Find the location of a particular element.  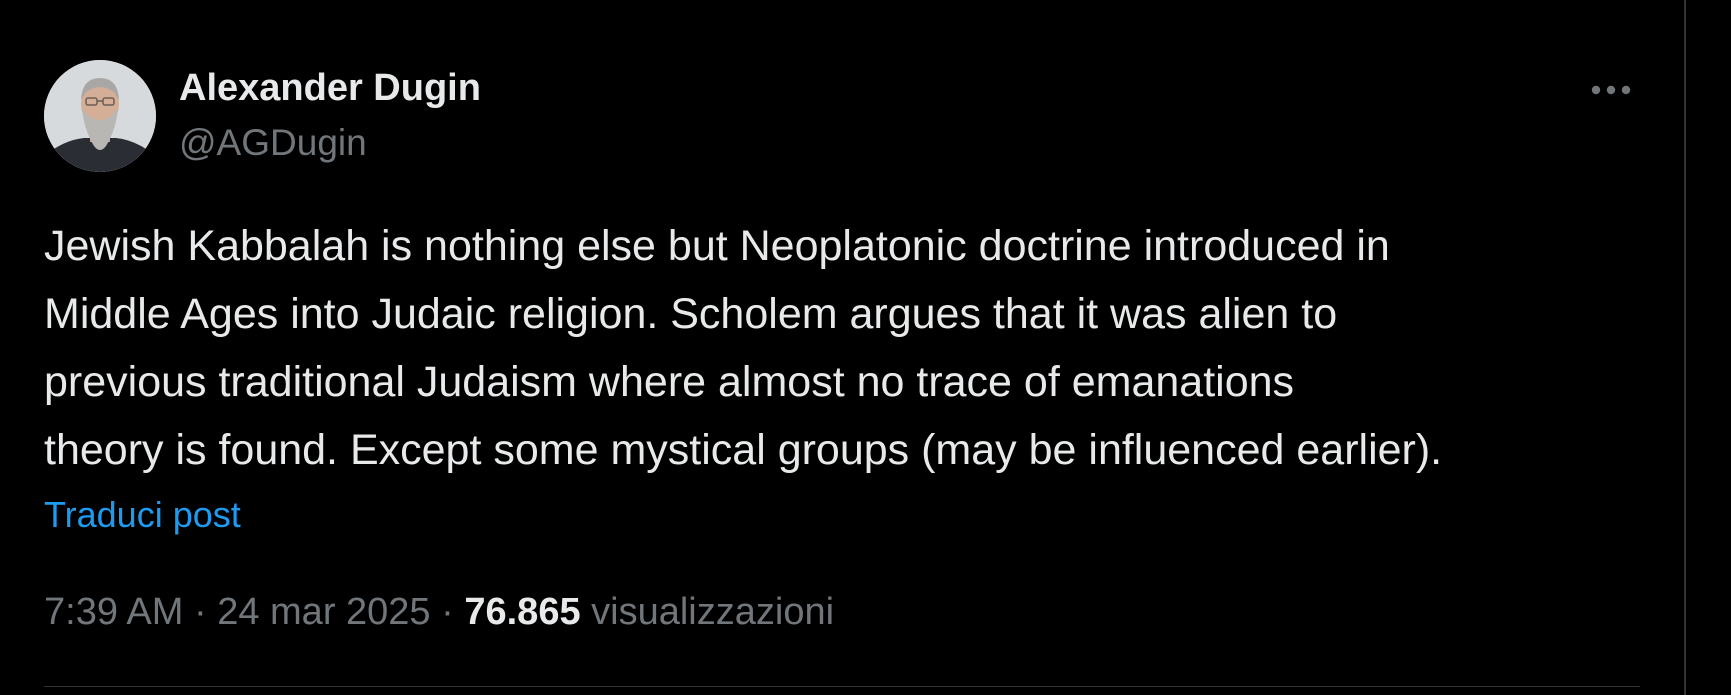

tweet-time: 7:39 AM is located at coordinates (113, 612).